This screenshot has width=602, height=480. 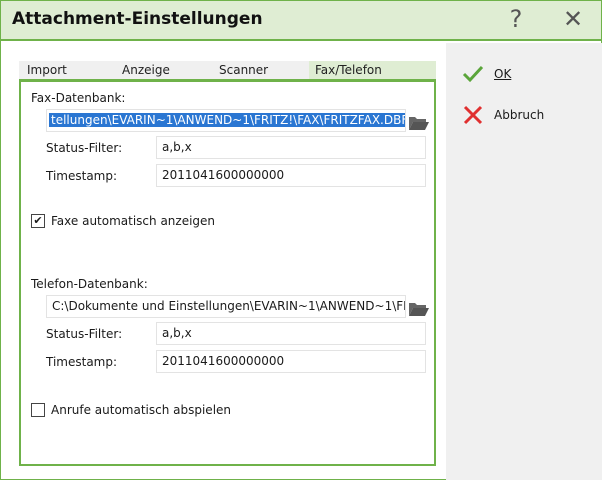 What do you see at coordinates (133, 221) in the screenshot?
I see `fax-auto-label: Faxe automatisch anzeigen` at bounding box center [133, 221].